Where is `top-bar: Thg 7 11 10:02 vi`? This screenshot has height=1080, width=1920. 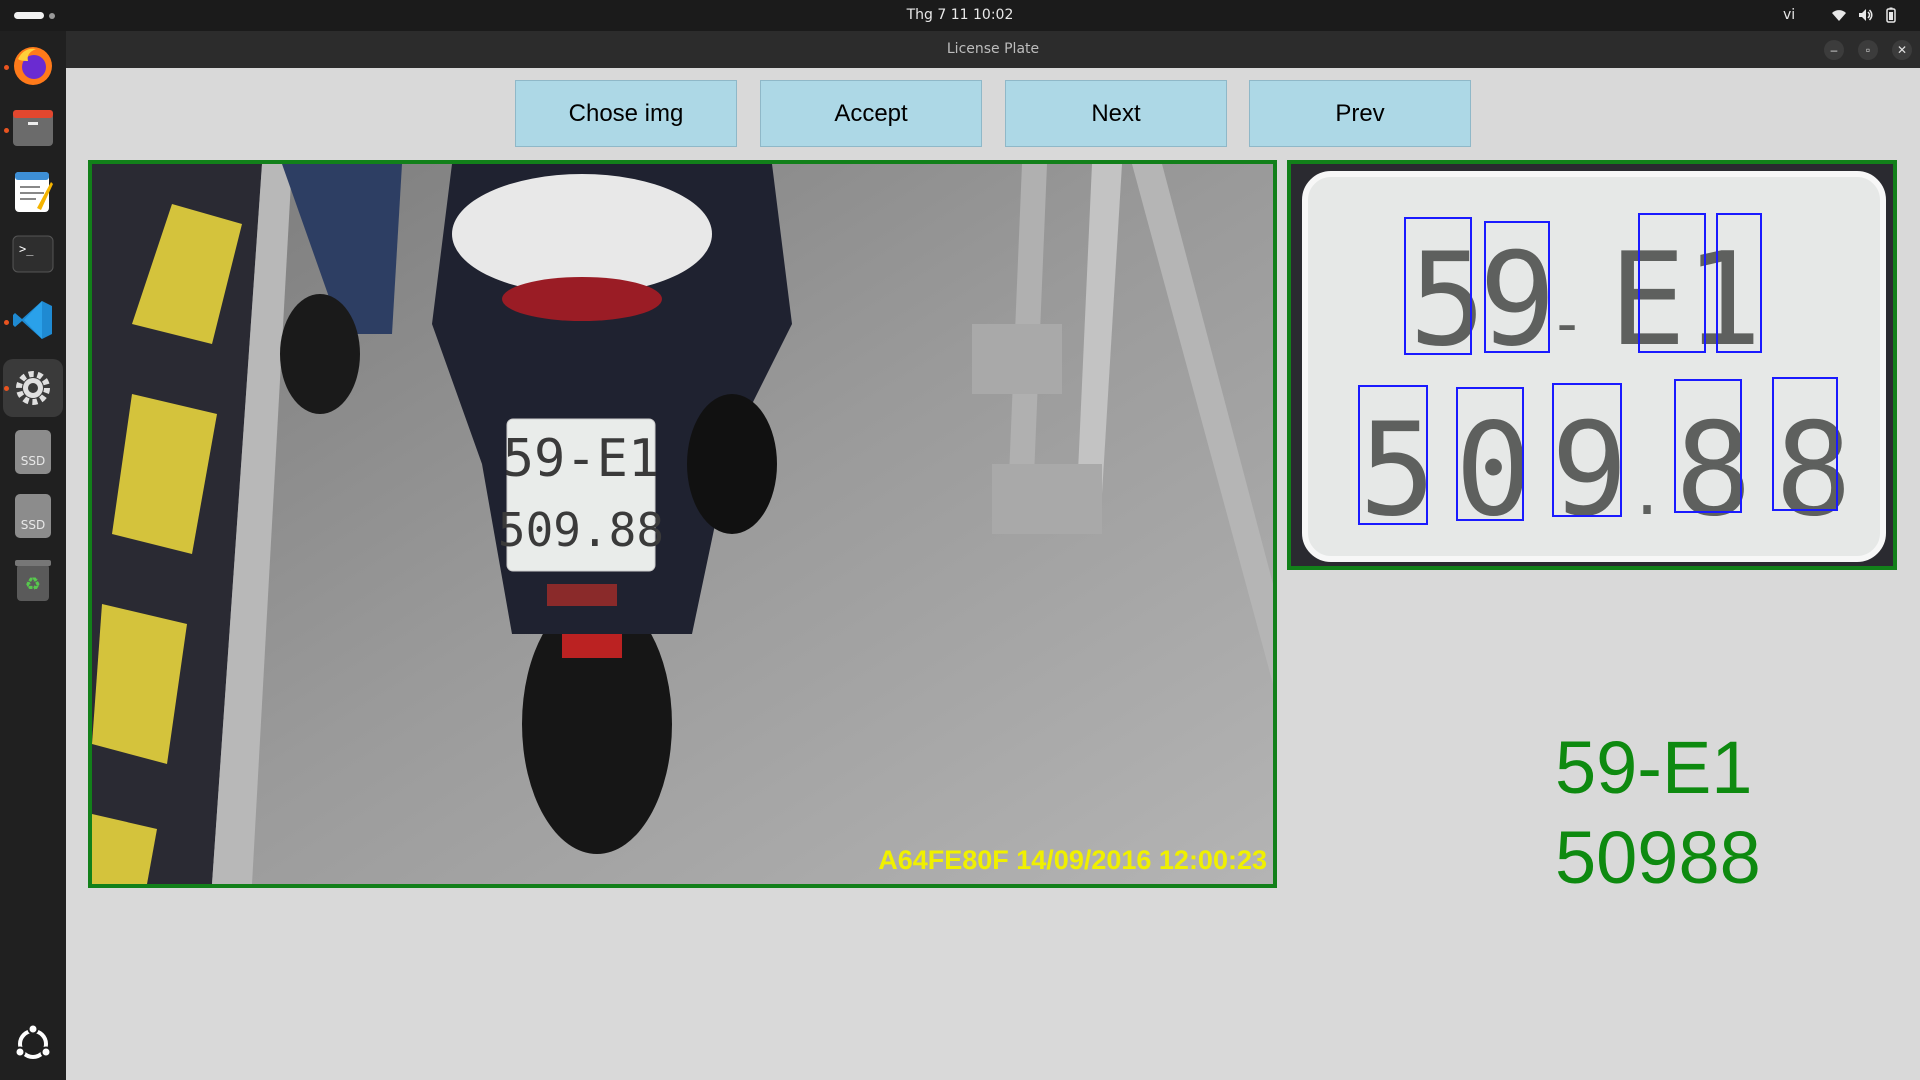 top-bar: Thg 7 11 10:02 vi is located at coordinates (960, 15).